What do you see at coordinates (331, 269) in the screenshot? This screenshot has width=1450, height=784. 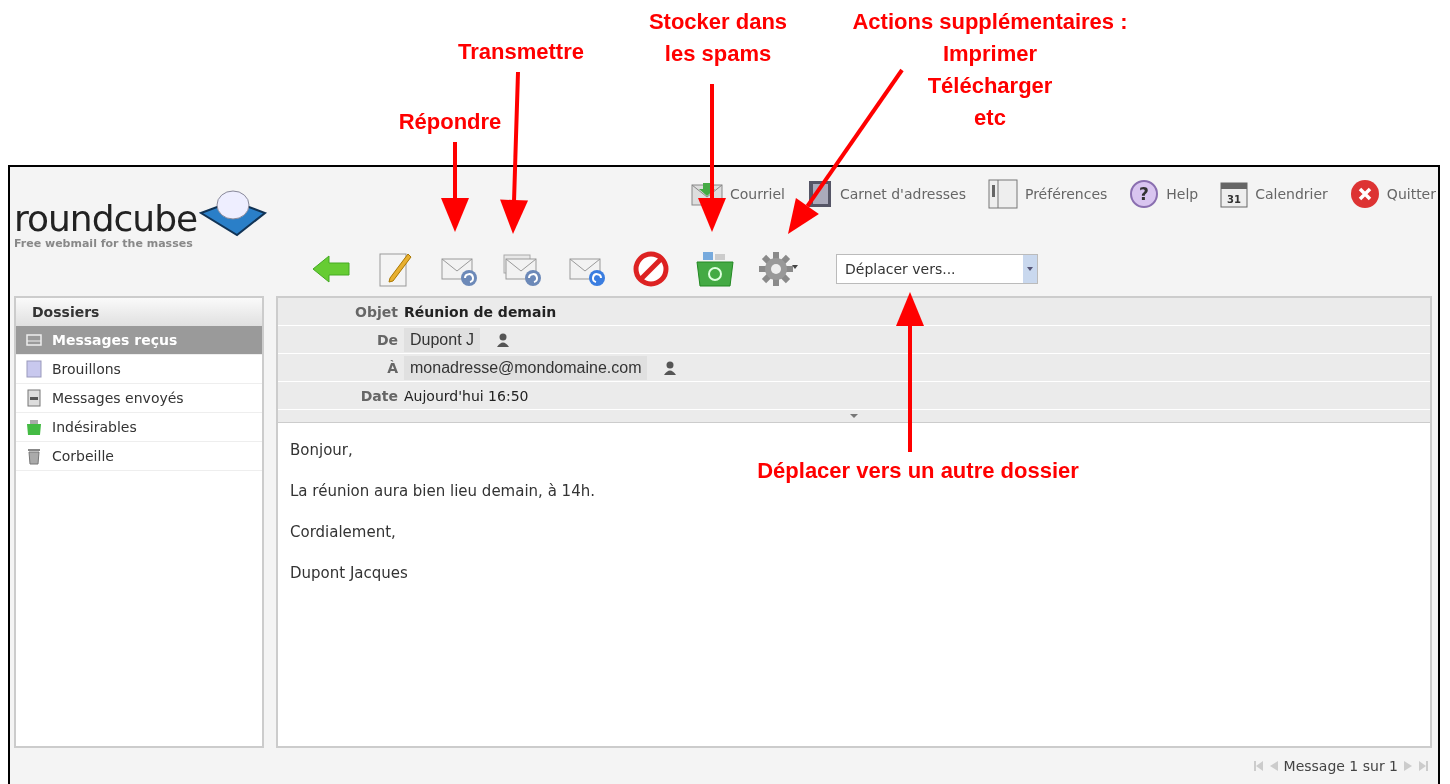 I see `left-arrow-icon` at bounding box center [331, 269].